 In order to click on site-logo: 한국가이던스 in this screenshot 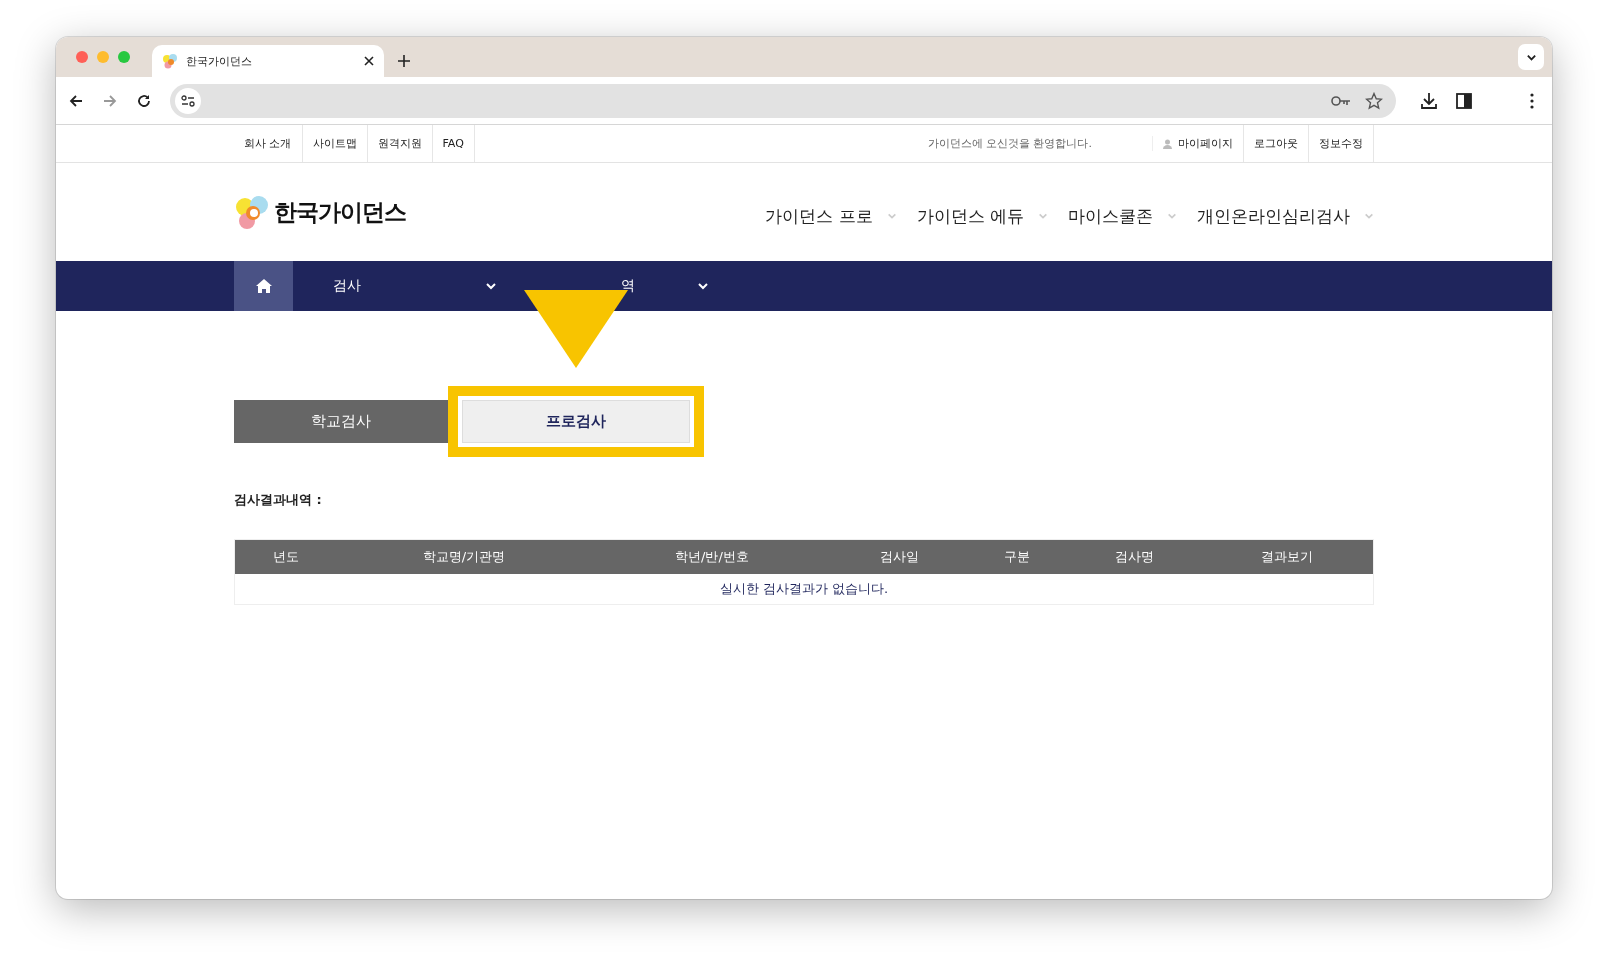, I will do `click(320, 212)`.